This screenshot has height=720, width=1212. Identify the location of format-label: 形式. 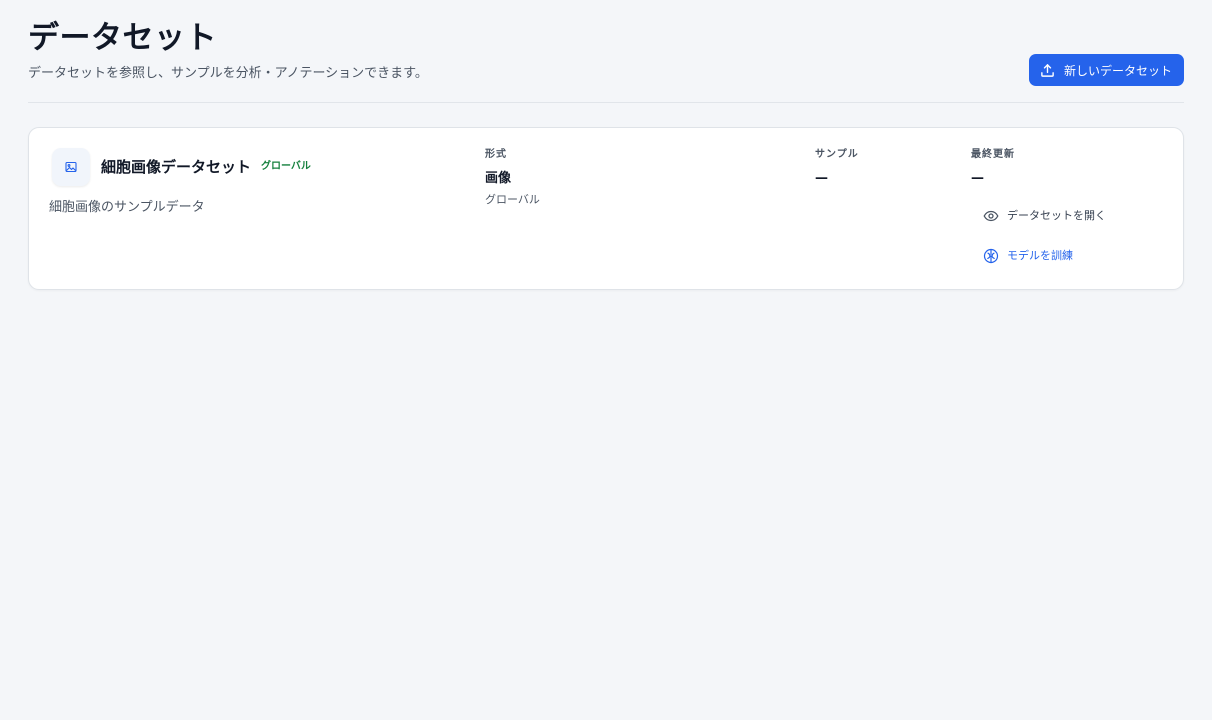
(496, 154).